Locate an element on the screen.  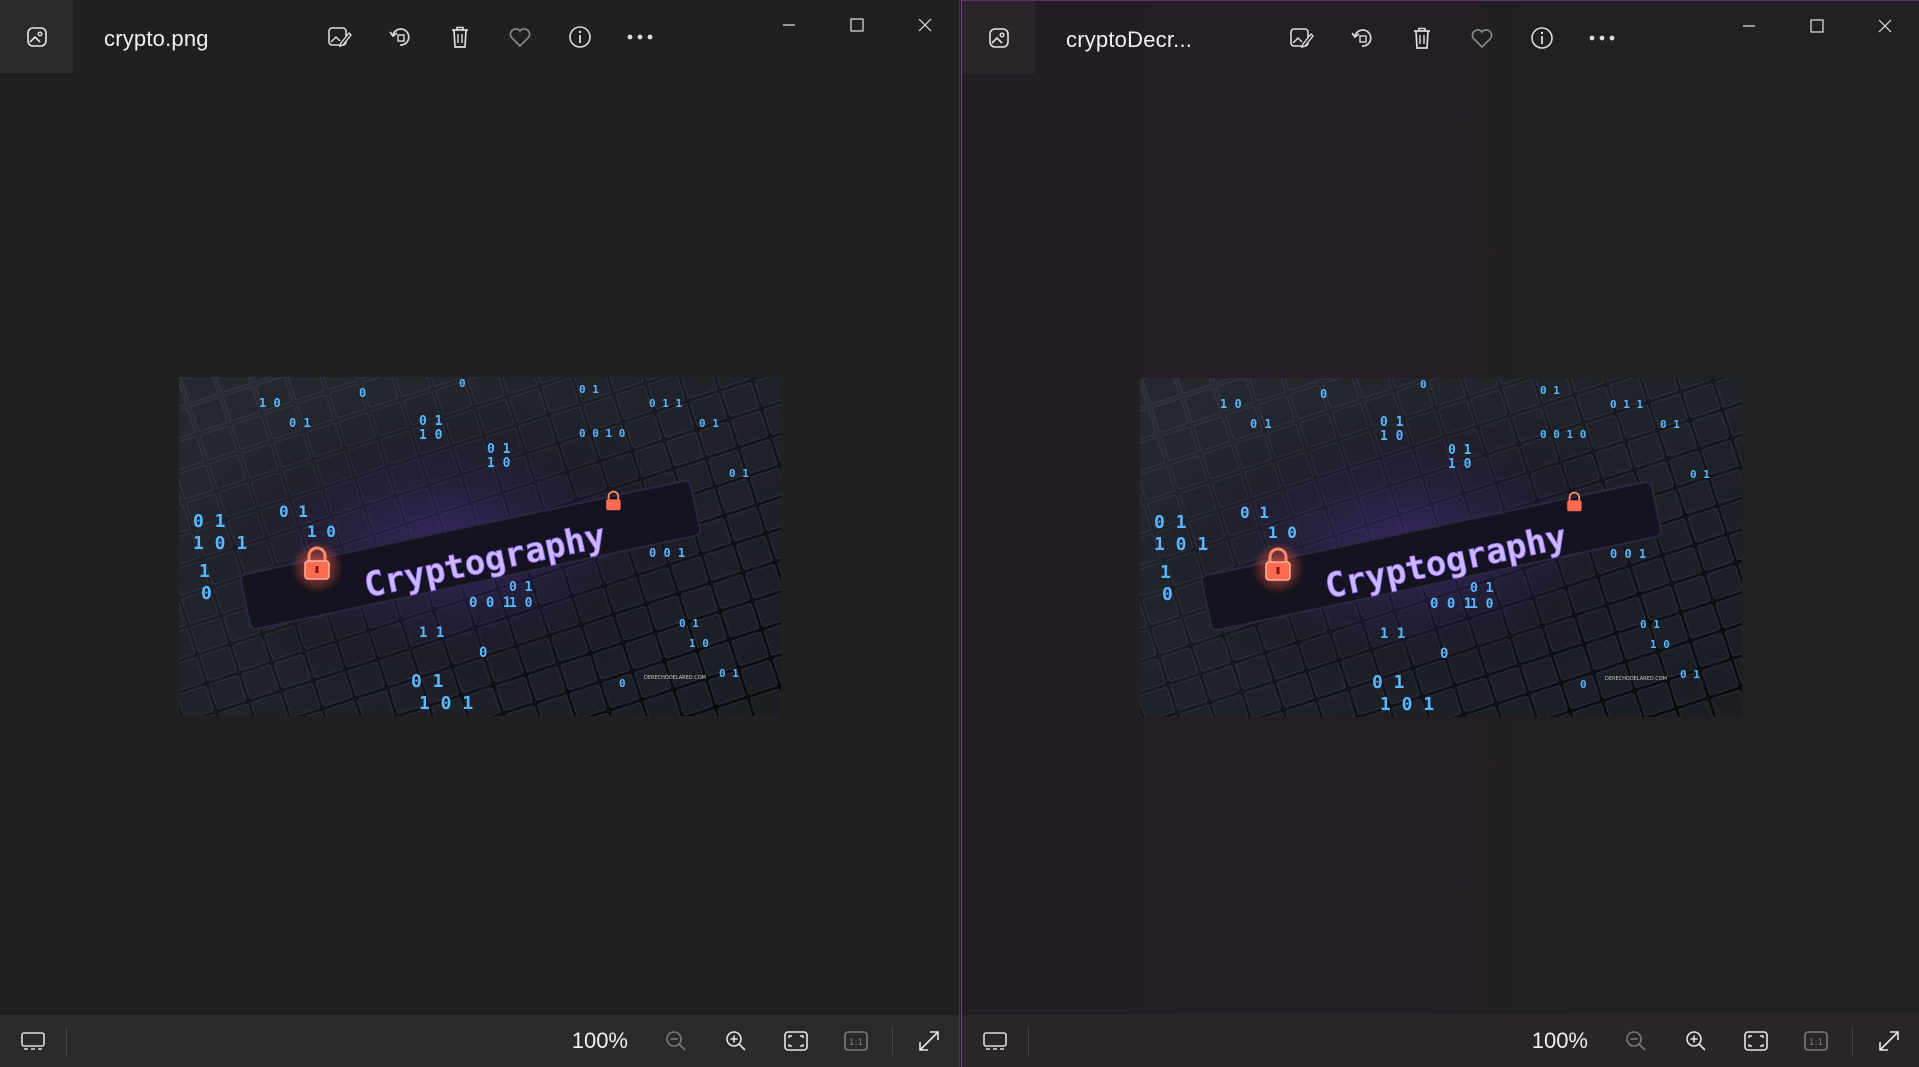
minimize-icon is located at coordinates (789, 25).